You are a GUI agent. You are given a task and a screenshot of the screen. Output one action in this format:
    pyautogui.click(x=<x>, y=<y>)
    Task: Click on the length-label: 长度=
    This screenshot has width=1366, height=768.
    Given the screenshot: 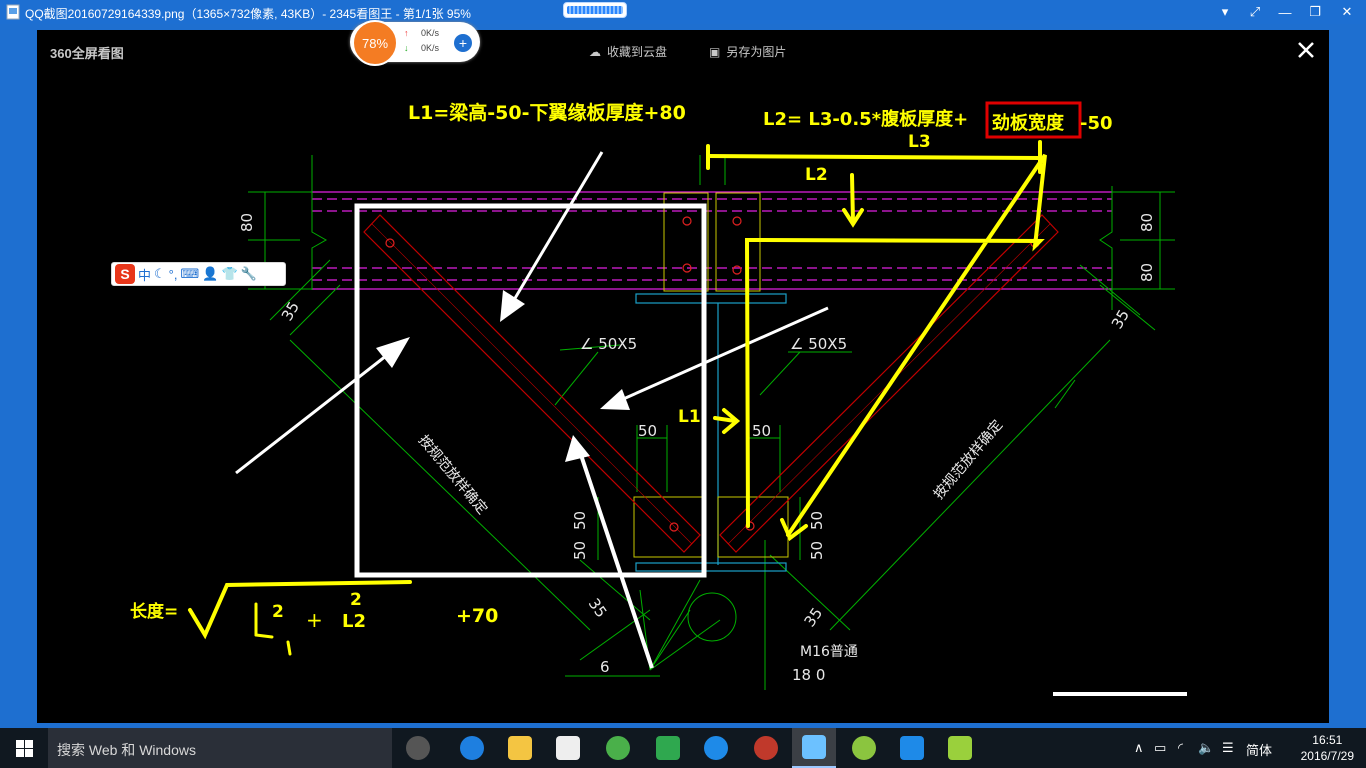 What is the action you would take?
    pyautogui.click(x=154, y=611)
    